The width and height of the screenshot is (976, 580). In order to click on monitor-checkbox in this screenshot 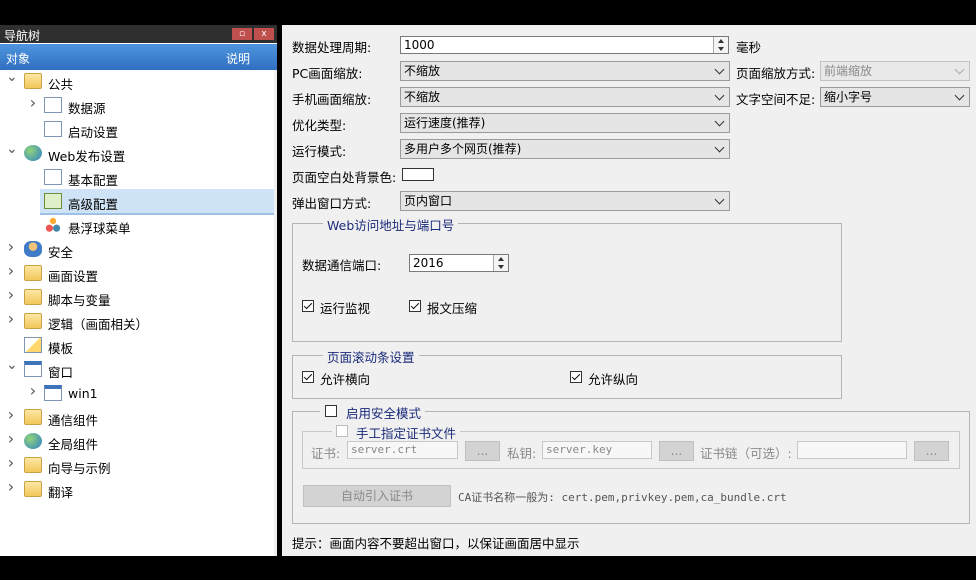, I will do `click(308, 306)`.